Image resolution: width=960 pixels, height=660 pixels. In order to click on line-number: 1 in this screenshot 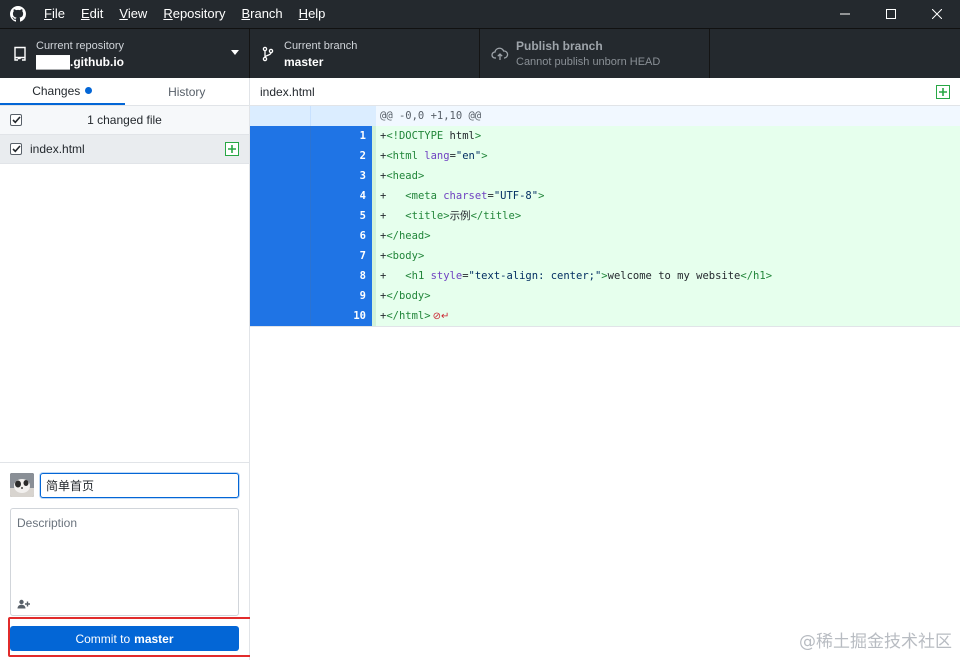, I will do `click(341, 136)`.